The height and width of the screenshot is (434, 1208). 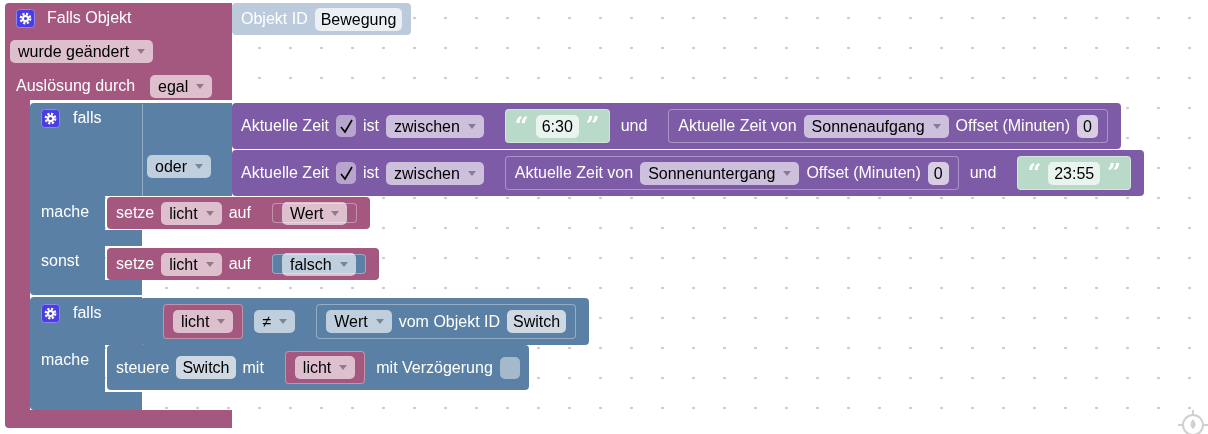 I want to click on dropdown: Sonnenaufgang, so click(x=876, y=126).